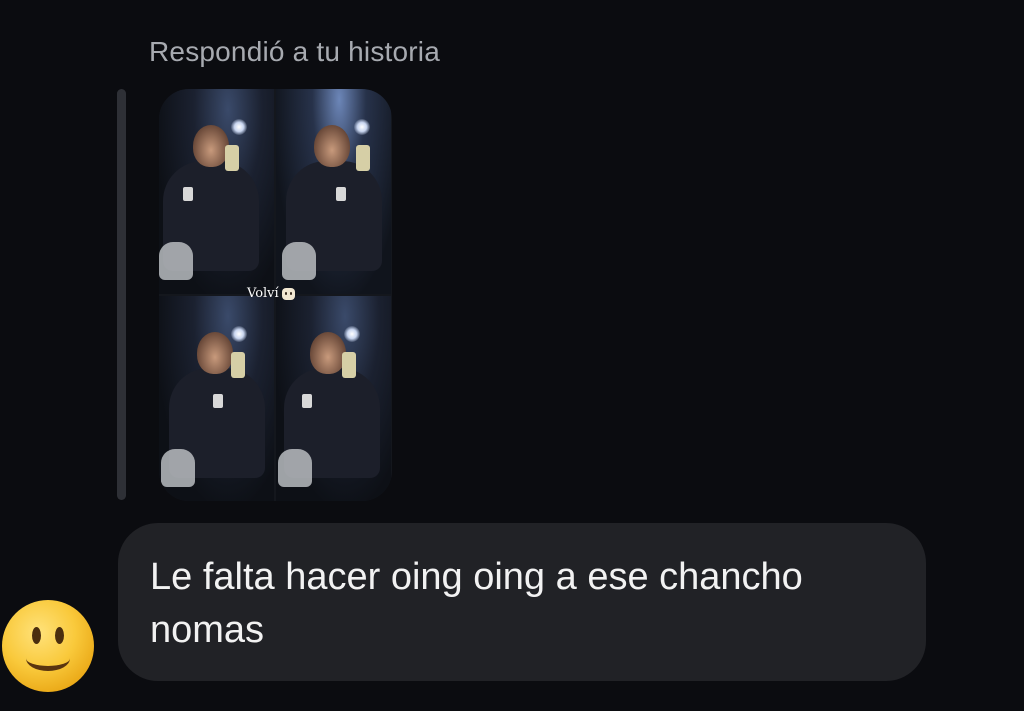 This screenshot has width=1024, height=711. What do you see at coordinates (288, 293) in the screenshot?
I see `smiley-emoji-icon` at bounding box center [288, 293].